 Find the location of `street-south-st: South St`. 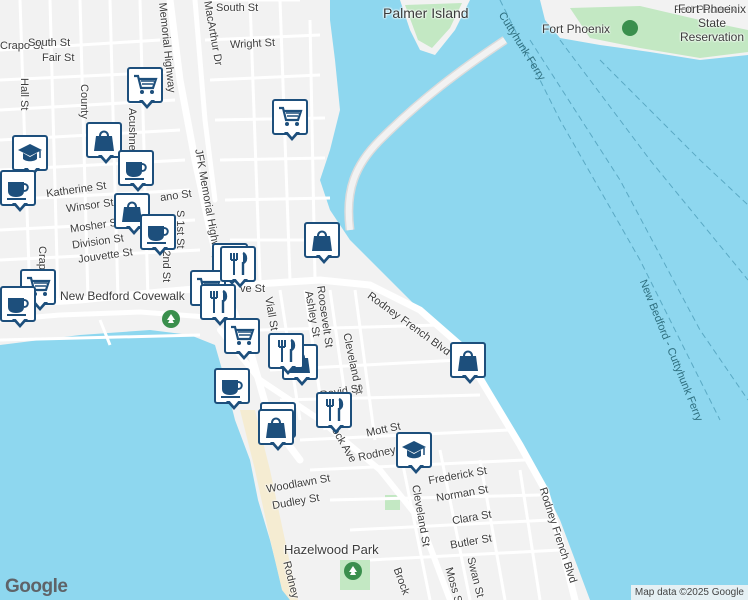

street-south-st: South St is located at coordinates (237, 8).